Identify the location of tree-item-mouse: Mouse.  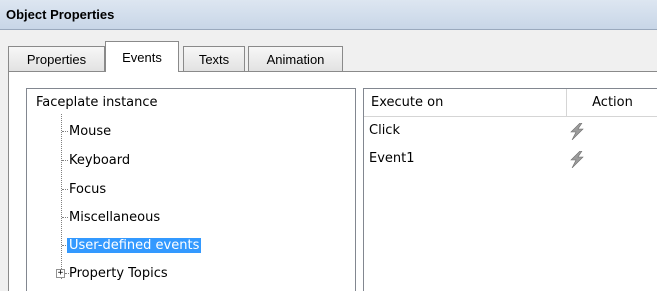
(90, 131).